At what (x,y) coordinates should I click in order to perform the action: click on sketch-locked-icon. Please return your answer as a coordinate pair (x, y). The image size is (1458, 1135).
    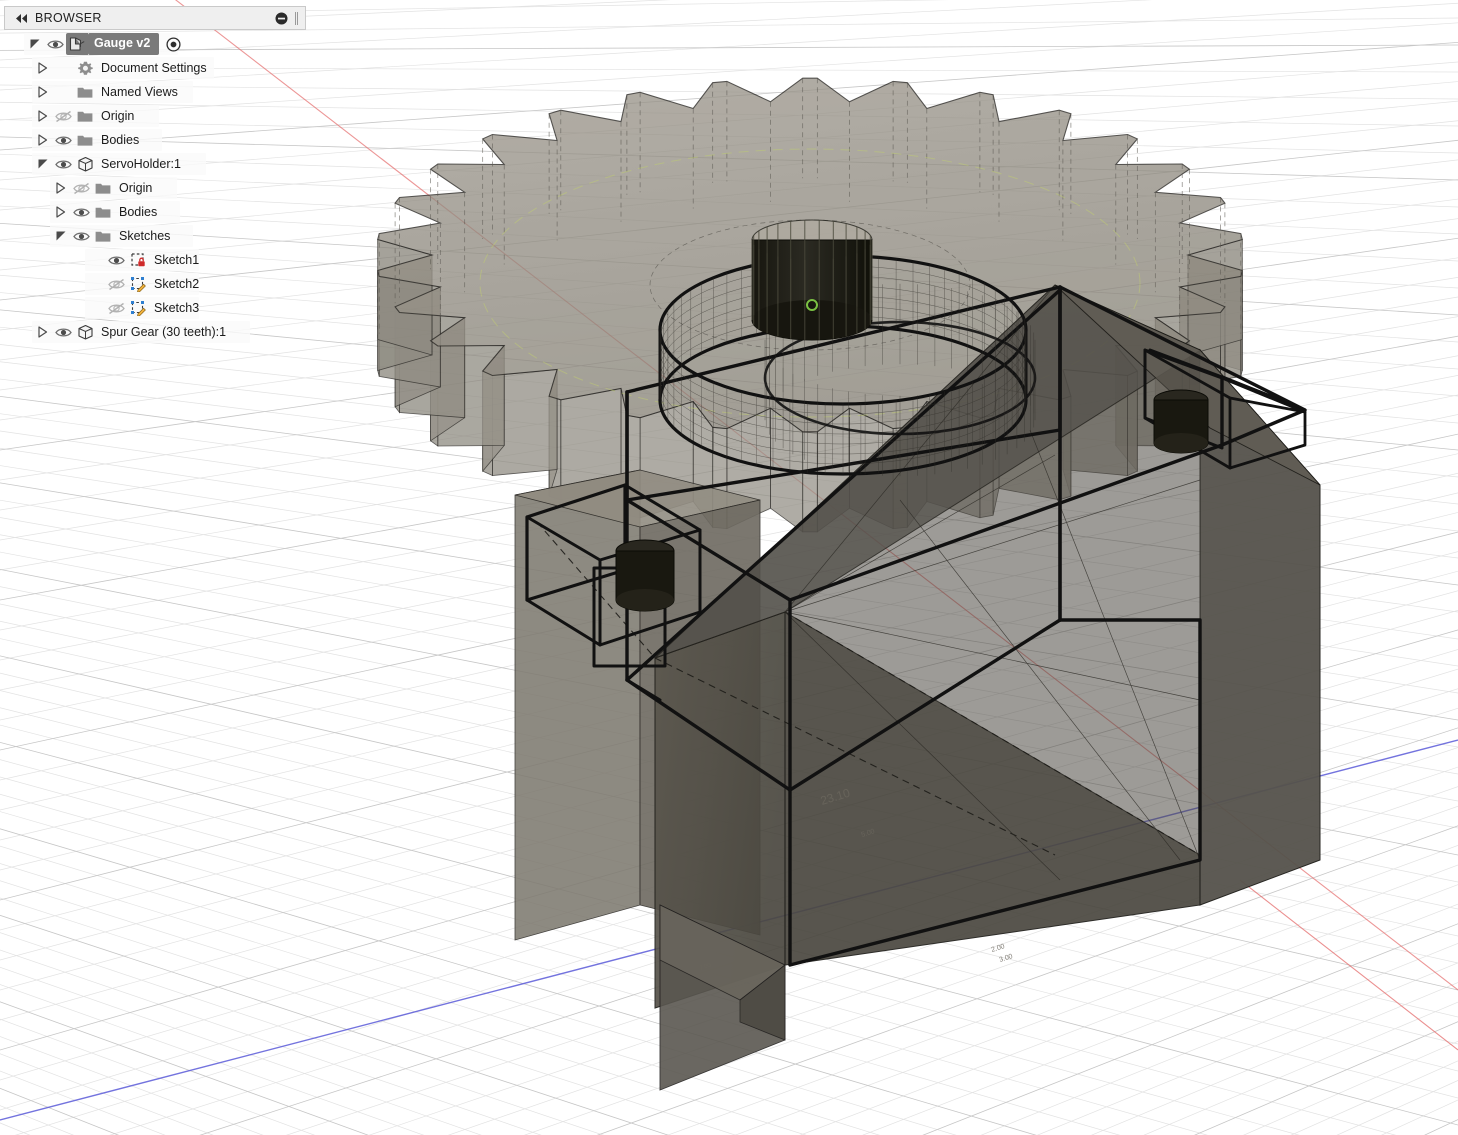
    Looking at the image, I should click on (138, 260).